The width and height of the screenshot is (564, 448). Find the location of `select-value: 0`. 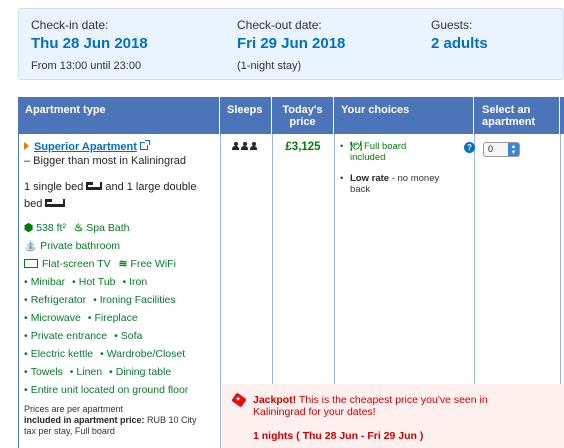

select-value: 0 is located at coordinates (491, 149).